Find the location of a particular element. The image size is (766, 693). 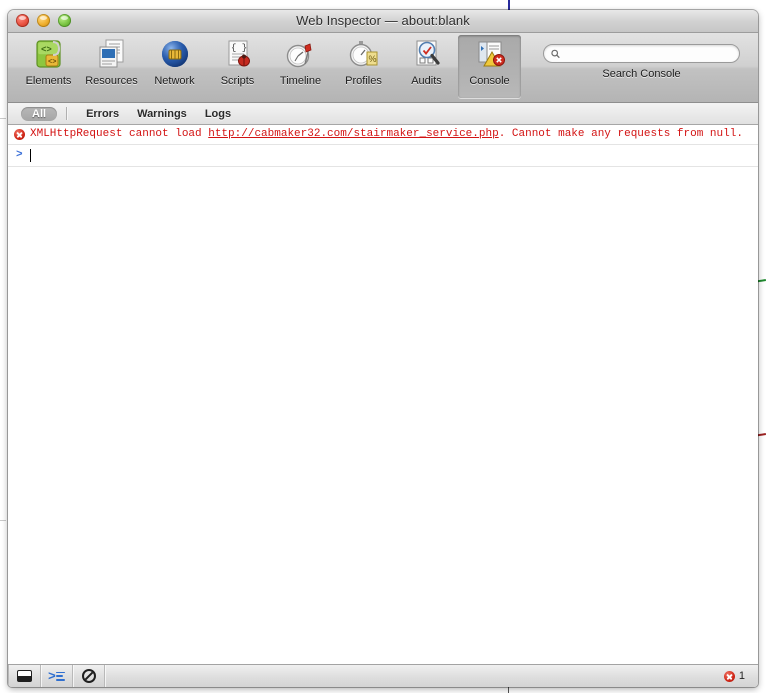

panel-button-console: Console is located at coordinates (489, 66).